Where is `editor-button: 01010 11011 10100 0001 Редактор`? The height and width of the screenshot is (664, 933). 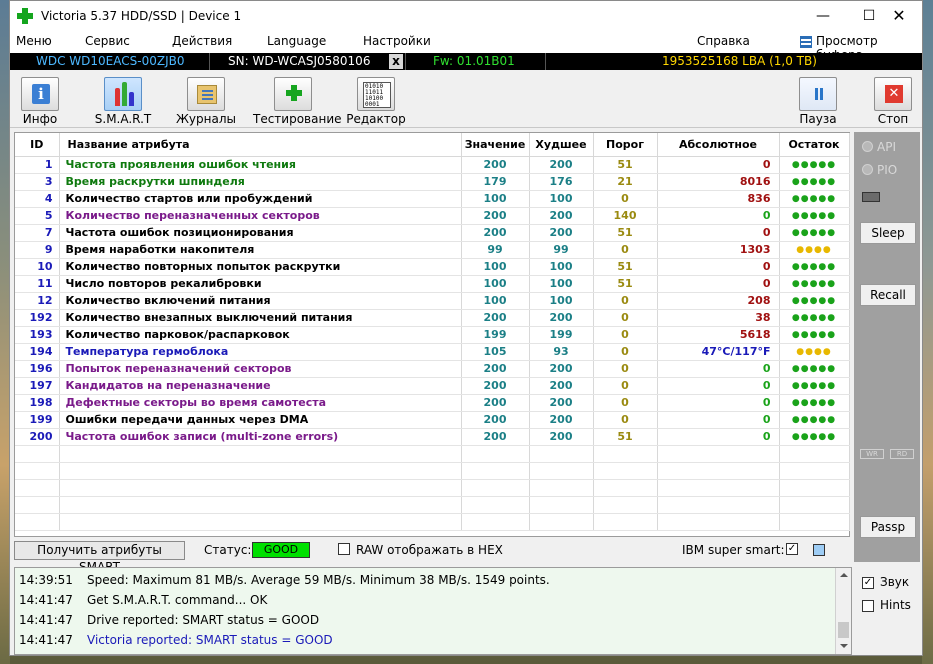
editor-button: 01010 11011 10100 0001 Редактор is located at coordinates (376, 101).